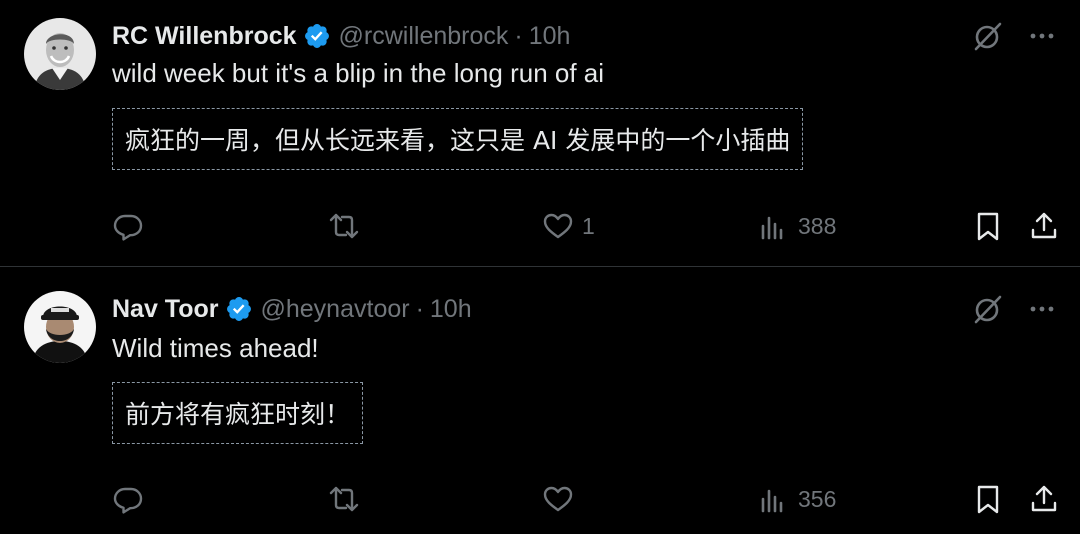 The width and height of the screenshot is (1080, 534). Describe the element at coordinates (797, 499) in the screenshot. I see `views-button: 356` at that location.